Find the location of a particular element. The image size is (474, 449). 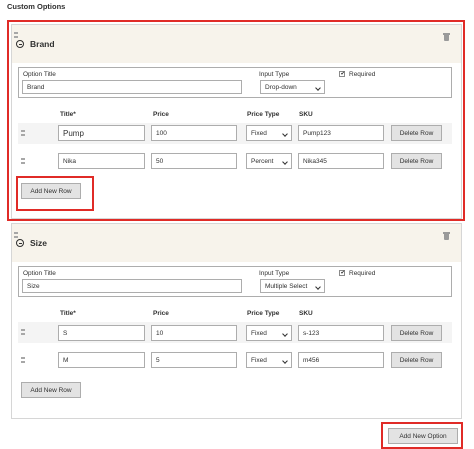

row-price-value: 5 is located at coordinates (158, 360).